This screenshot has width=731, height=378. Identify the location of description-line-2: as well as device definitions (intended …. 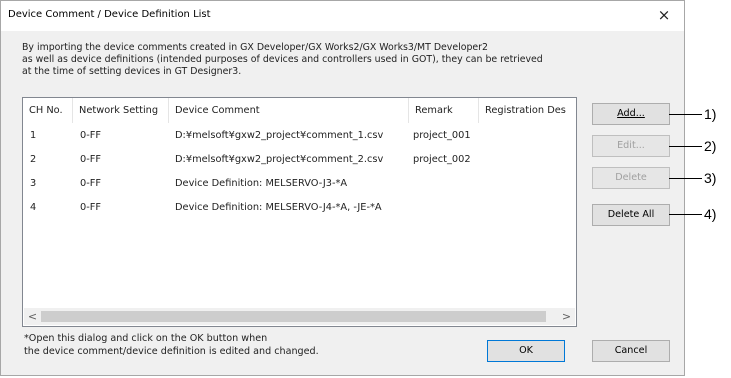
(282, 59).